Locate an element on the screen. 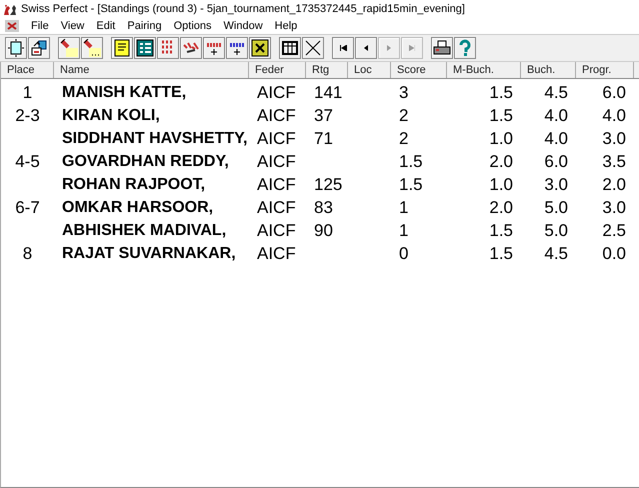 The image size is (639, 488). buch-cell: 6.0 is located at coordinates (556, 161).